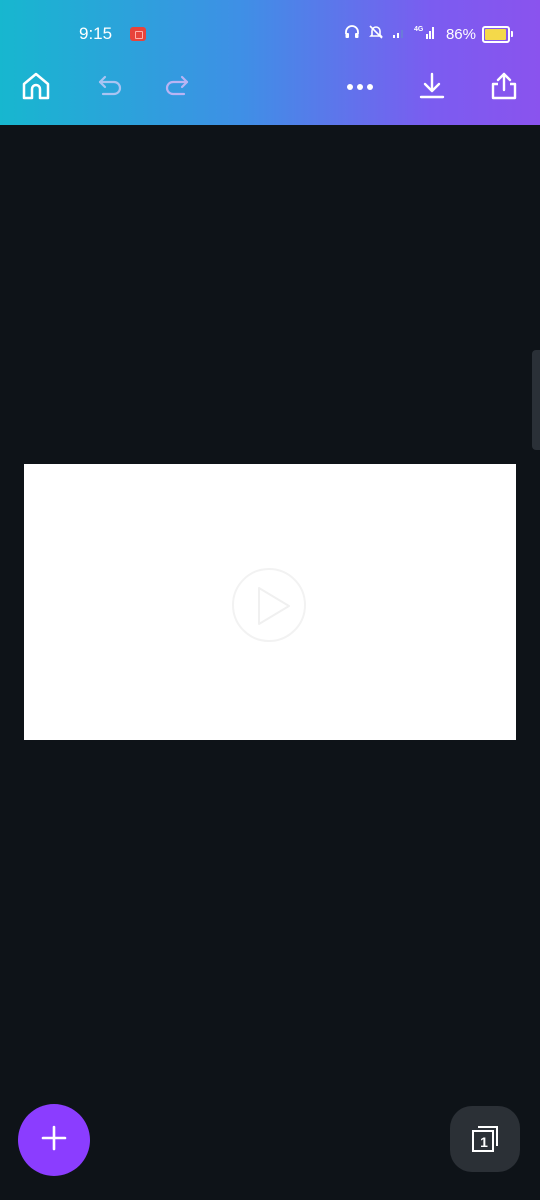  Describe the element at coordinates (352, 34) in the screenshot. I see `headphones-icon` at that location.